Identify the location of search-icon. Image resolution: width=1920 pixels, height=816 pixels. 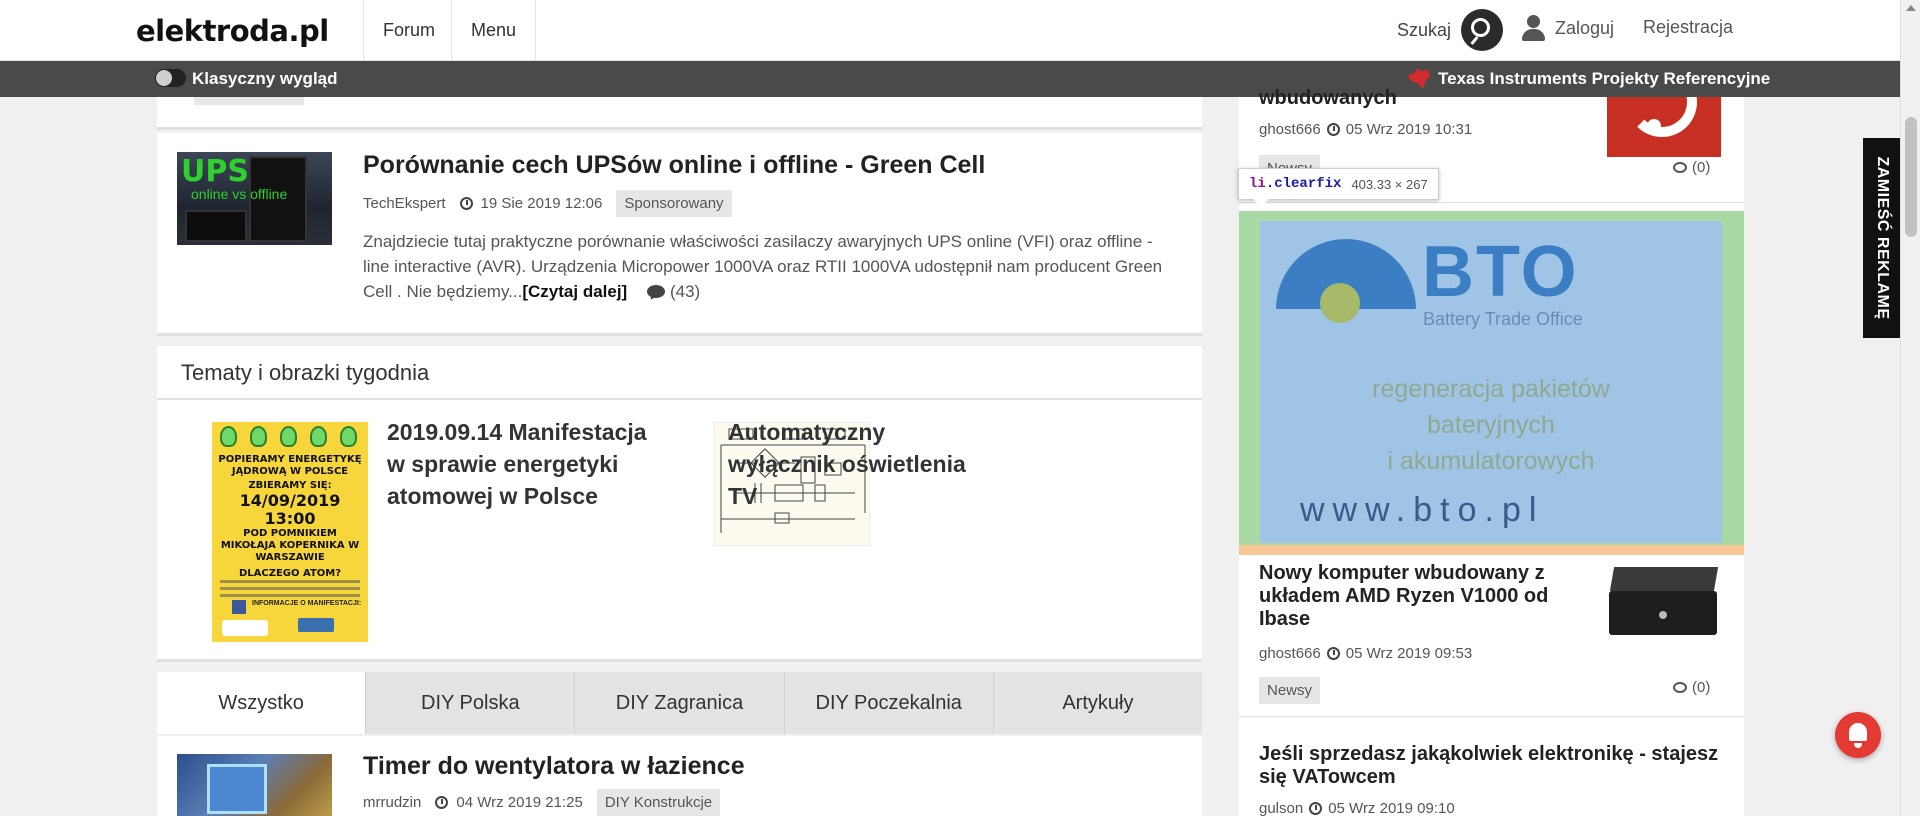
(1481, 27).